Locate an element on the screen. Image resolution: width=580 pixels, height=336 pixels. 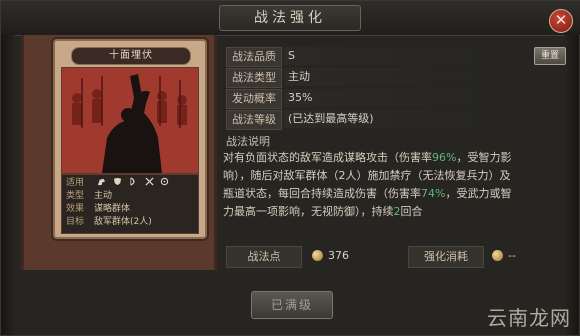
field-level: 战法等级 (已达到最高等级) is located at coordinates (395, 120).